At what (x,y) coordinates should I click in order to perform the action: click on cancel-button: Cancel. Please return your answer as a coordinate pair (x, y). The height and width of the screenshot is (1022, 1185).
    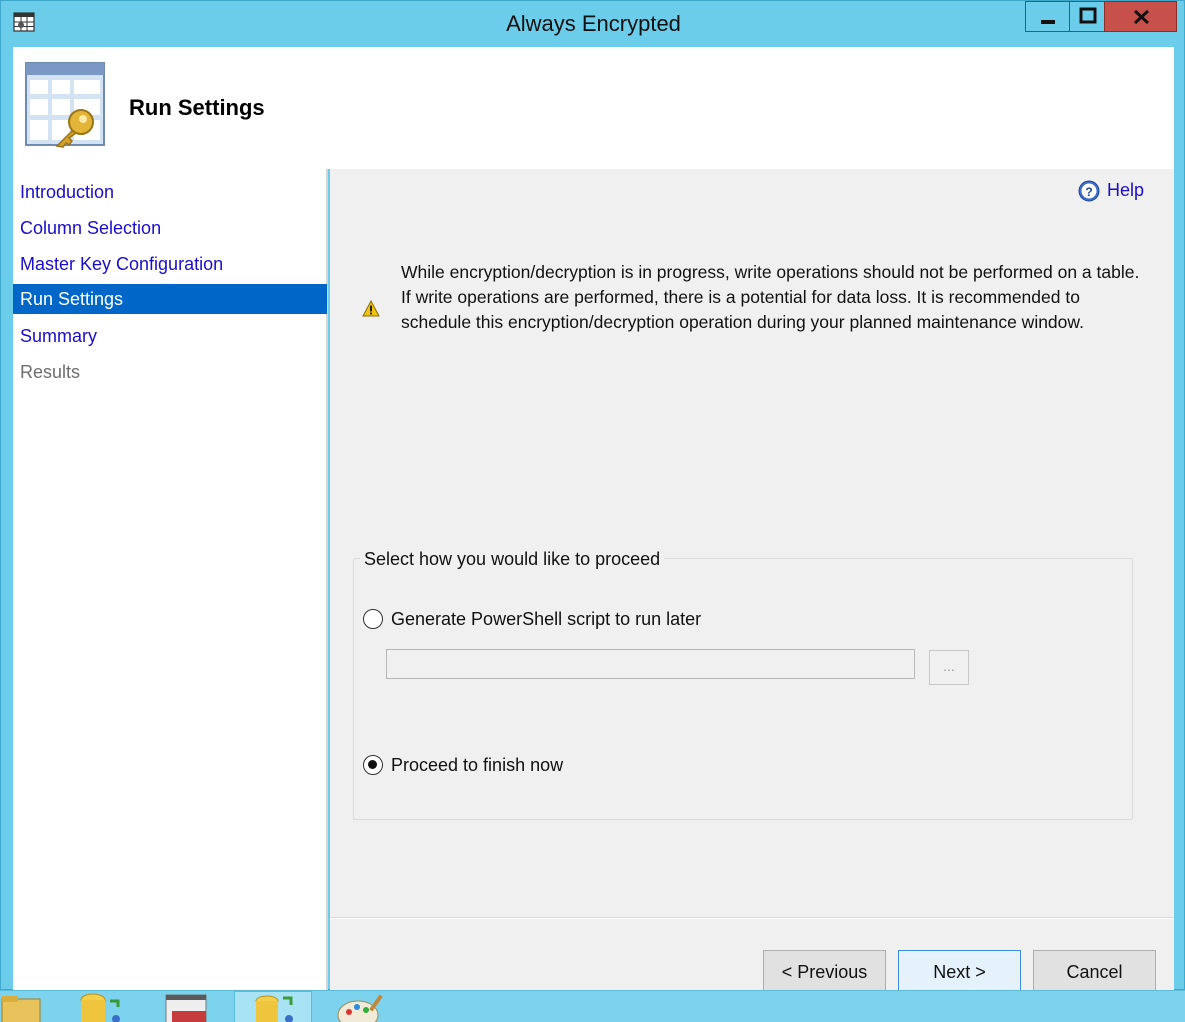
    Looking at the image, I should click on (1094, 972).